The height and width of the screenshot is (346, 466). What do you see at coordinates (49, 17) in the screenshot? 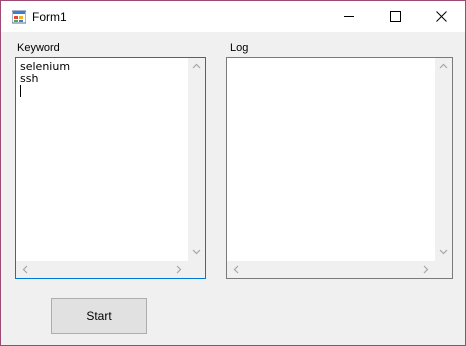
I see `window-title: Form1` at bounding box center [49, 17].